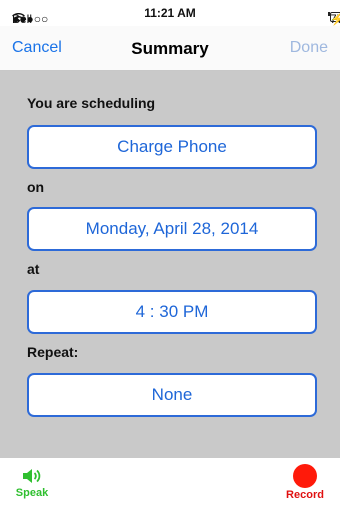  I want to click on at-label: at, so click(33, 269).